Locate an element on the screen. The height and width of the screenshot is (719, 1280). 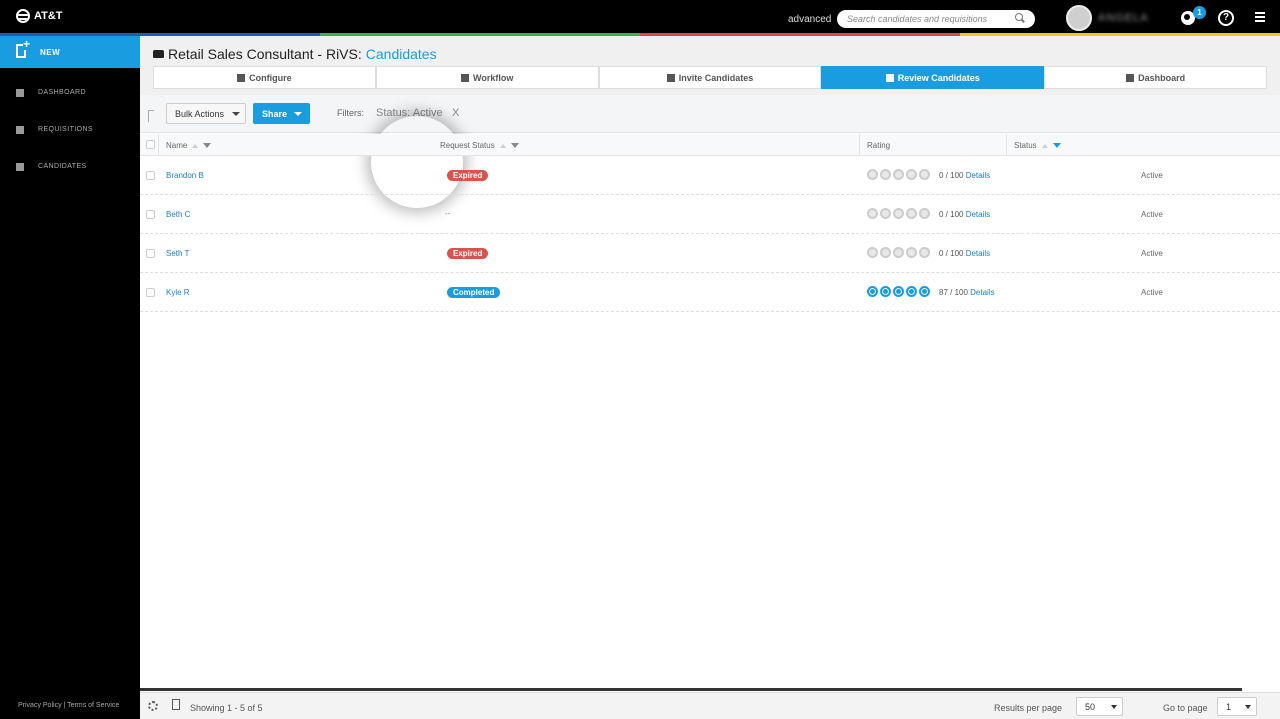
go-to-page-select: 1 is located at coordinates (1237, 706).